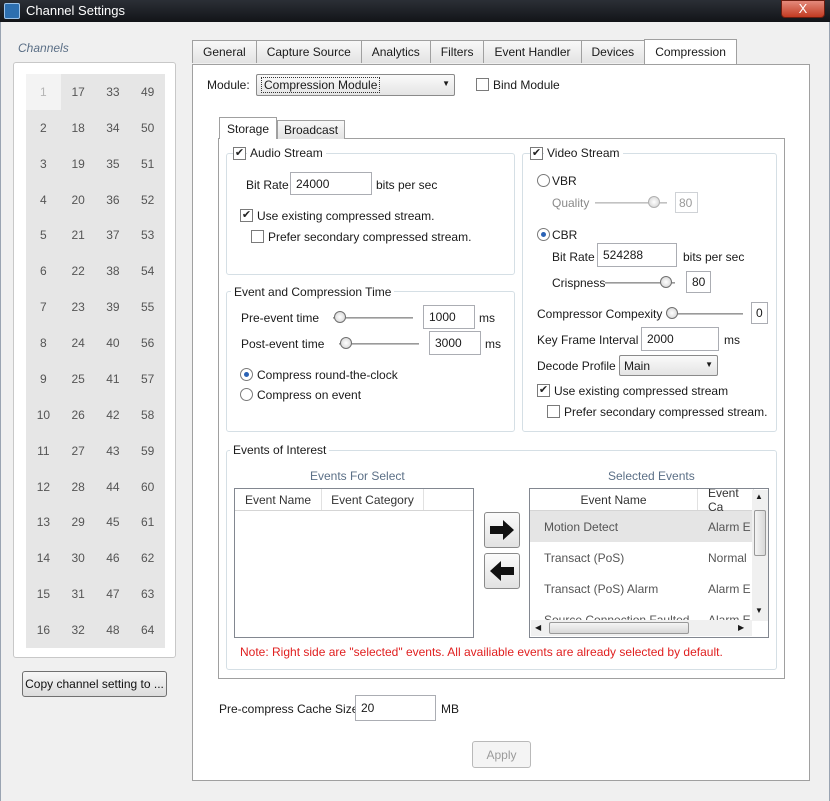  What do you see at coordinates (501, 754) in the screenshot?
I see `apply-button: Apply` at bounding box center [501, 754].